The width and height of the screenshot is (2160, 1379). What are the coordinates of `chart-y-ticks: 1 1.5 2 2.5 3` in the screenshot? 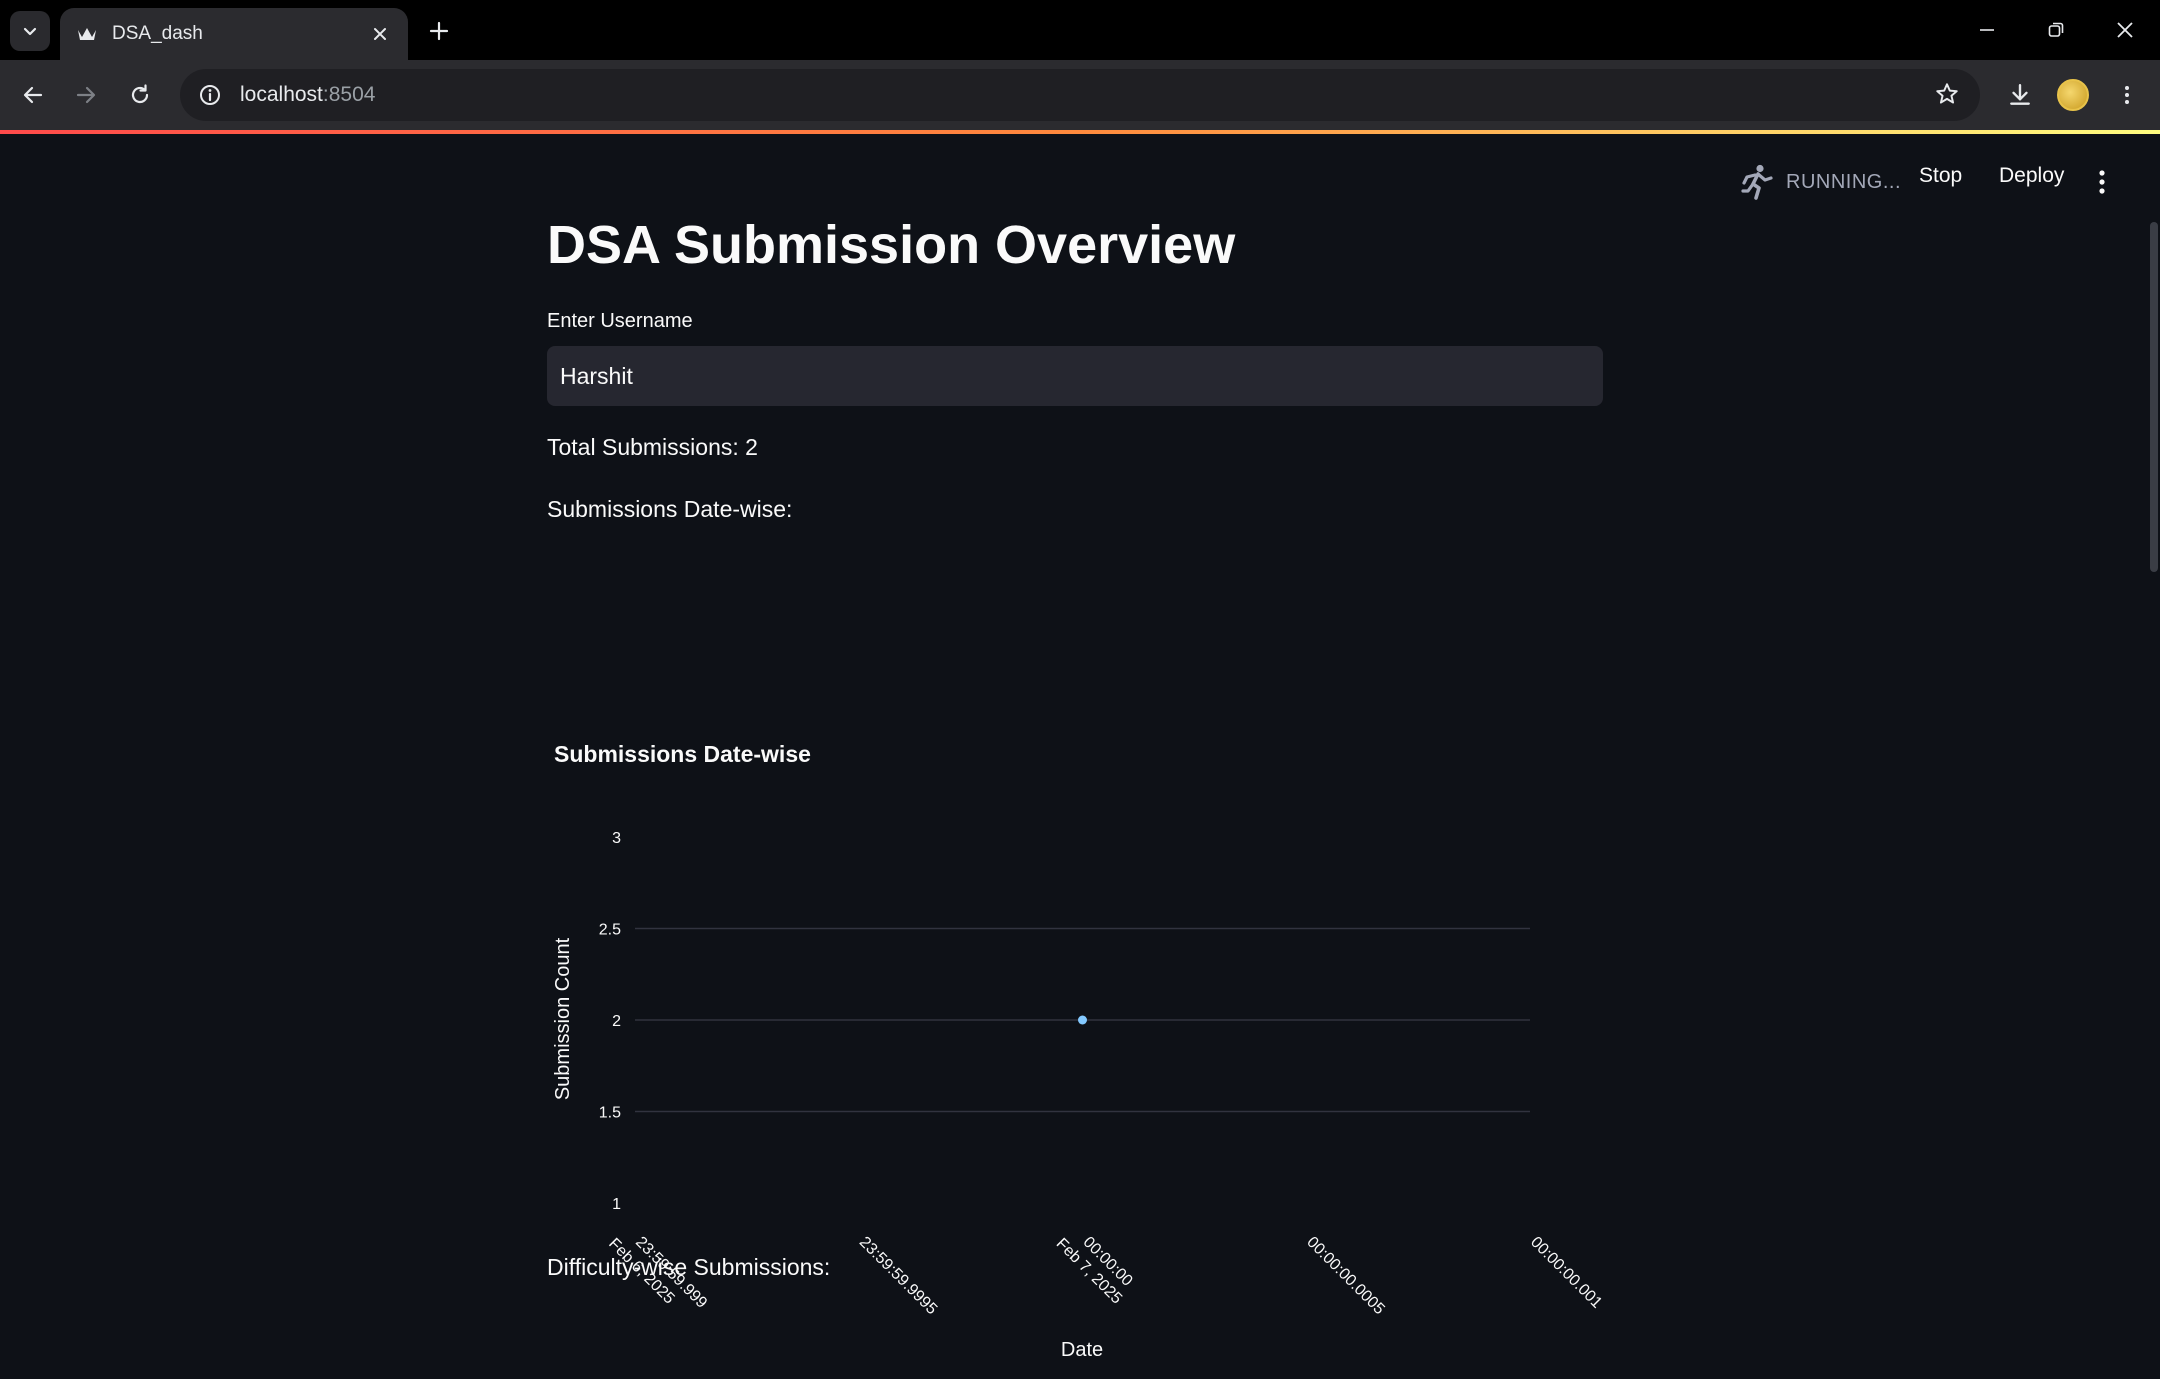 It's located at (610, 1021).